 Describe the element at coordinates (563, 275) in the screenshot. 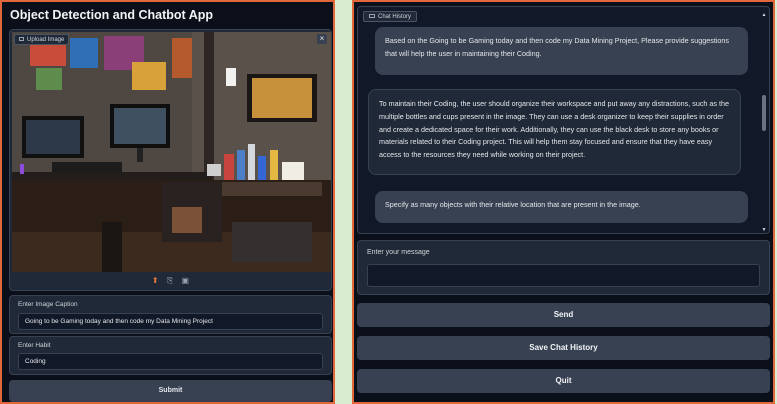

I see `message-input` at that location.